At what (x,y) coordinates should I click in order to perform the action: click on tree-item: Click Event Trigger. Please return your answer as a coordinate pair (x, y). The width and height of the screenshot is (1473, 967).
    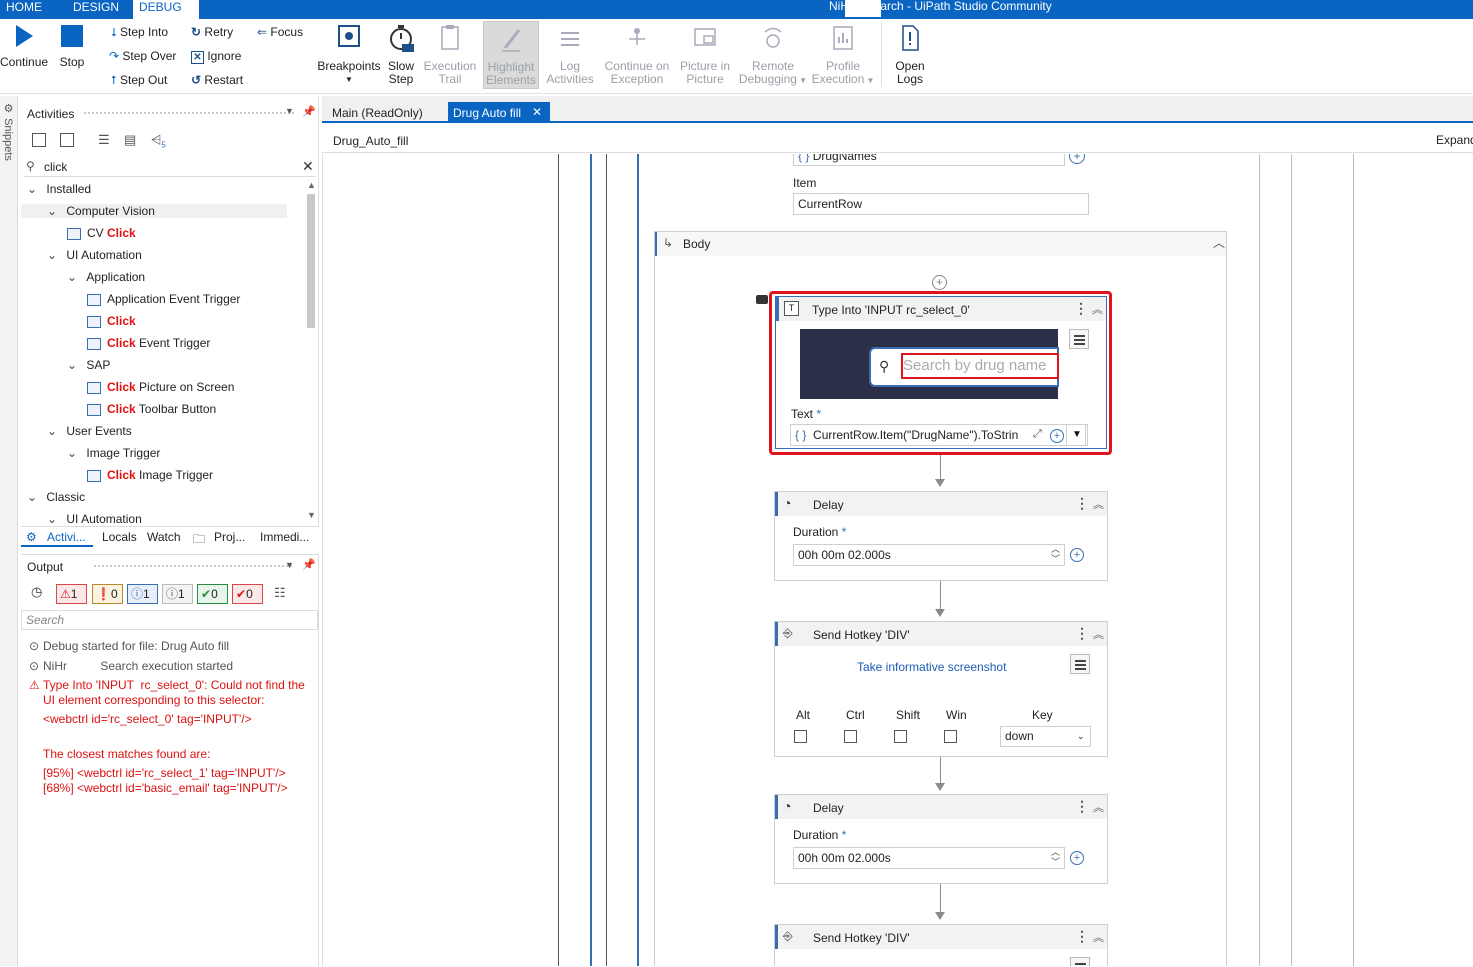
    Looking at the image, I should click on (148, 343).